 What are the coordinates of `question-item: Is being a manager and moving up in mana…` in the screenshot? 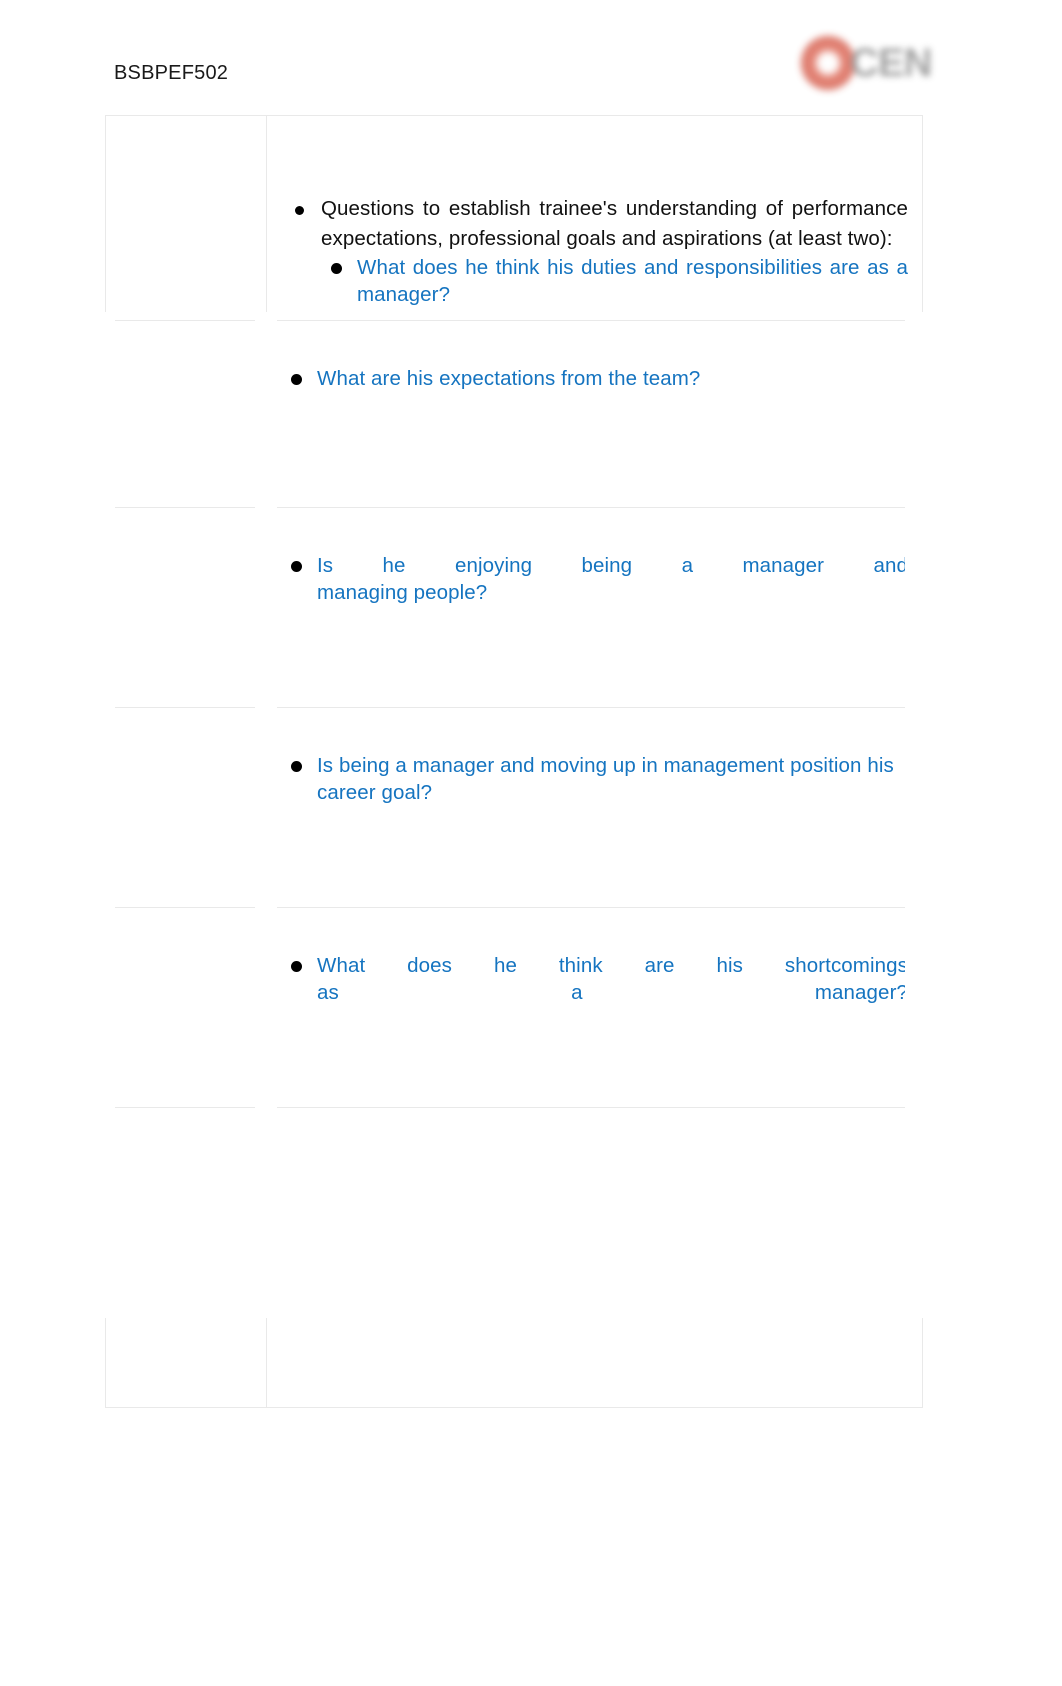 It's located at (594, 779).